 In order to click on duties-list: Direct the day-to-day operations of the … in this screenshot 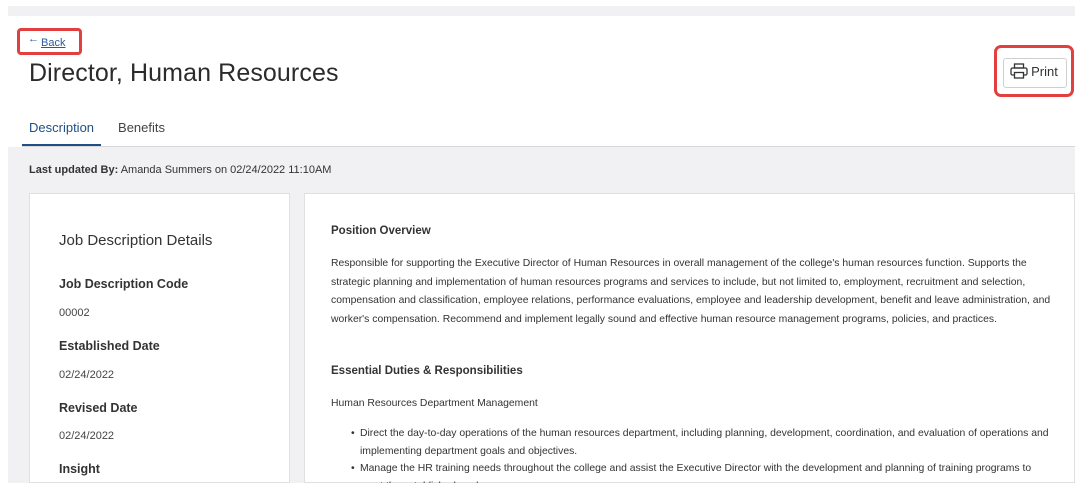, I will do `click(704, 454)`.